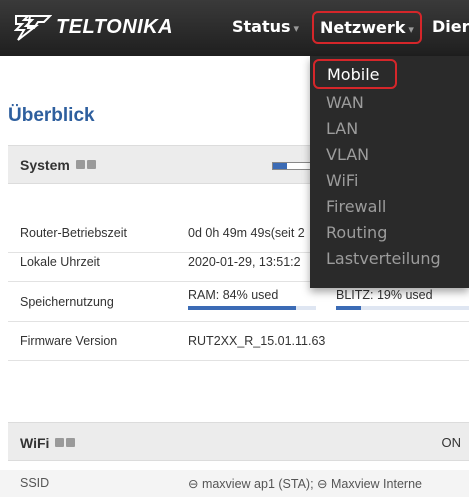  Describe the element at coordinates (35, 483) in the screenshot. I see `ssid-label: SSID` at that location.